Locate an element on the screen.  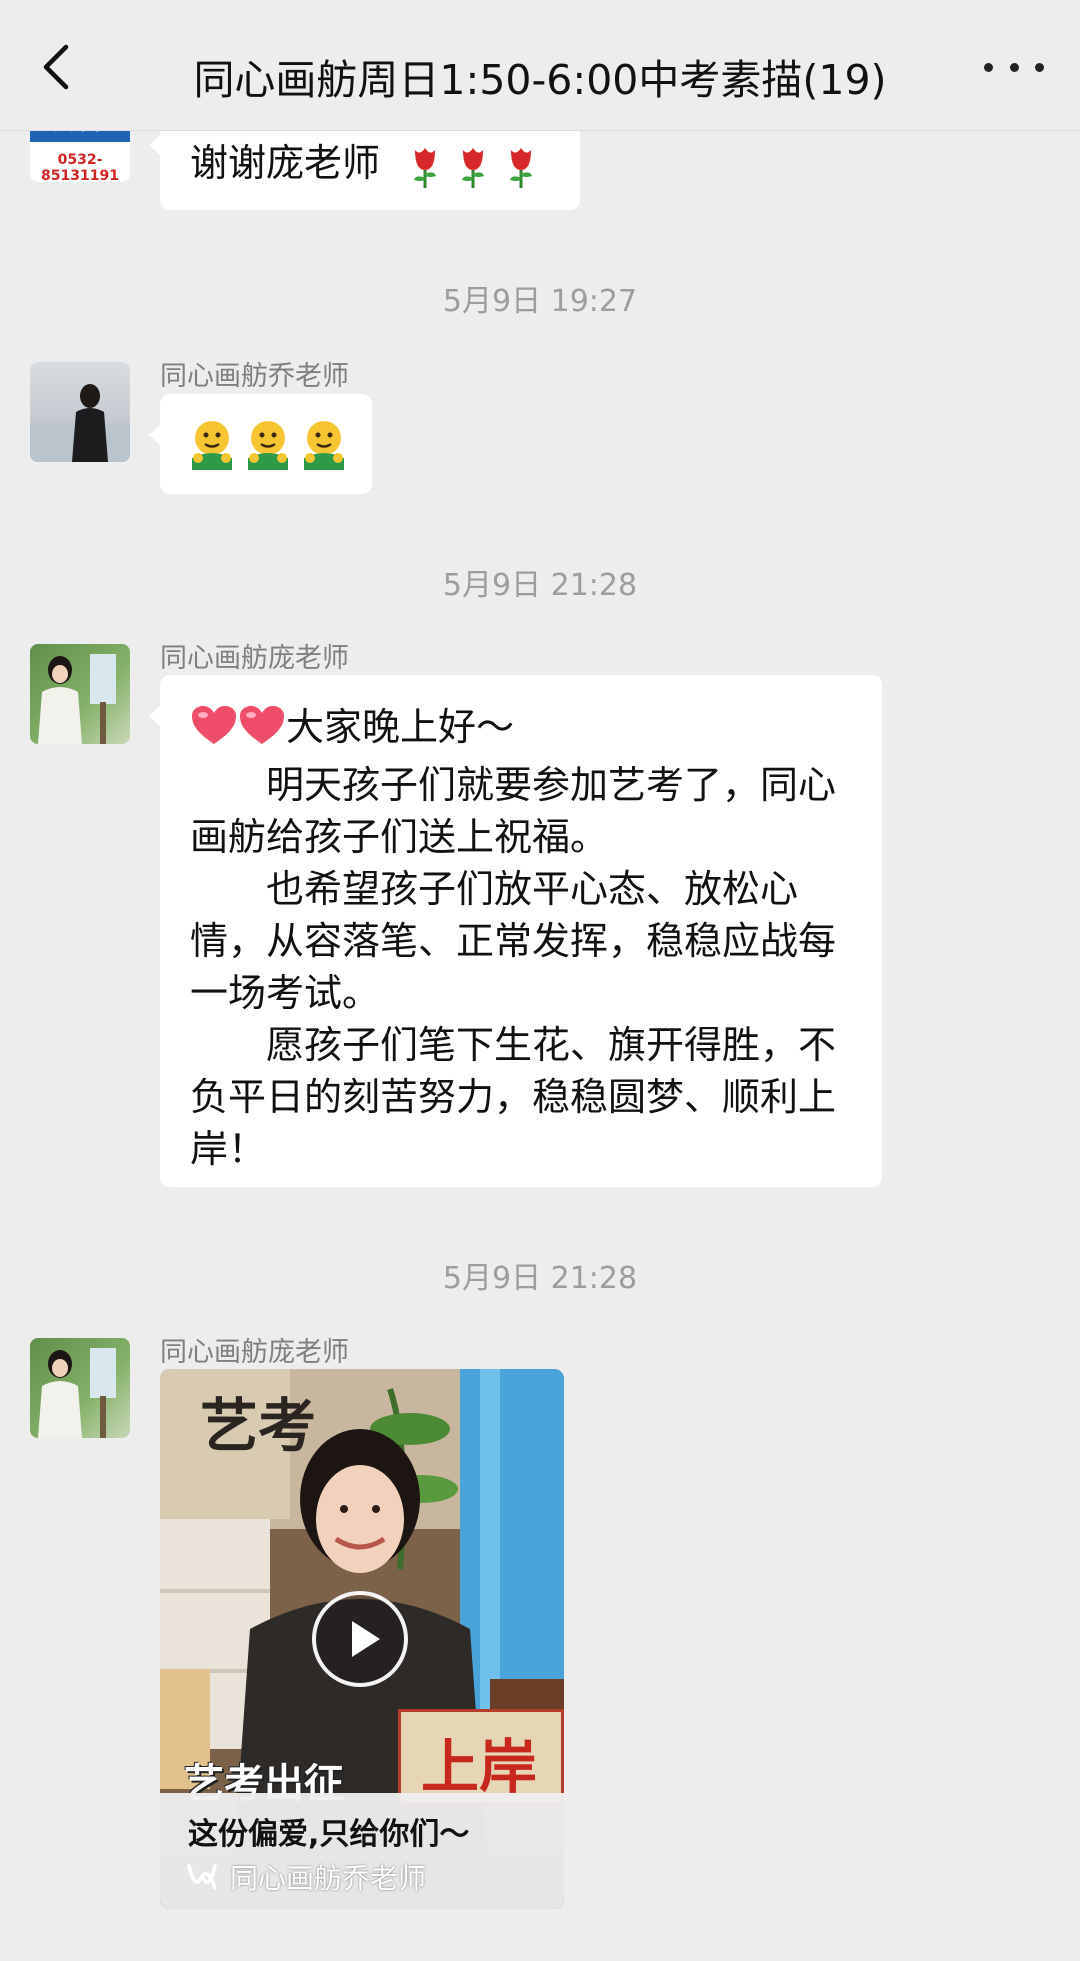
message-text-row: 谢谢庞老师 is located at coordinates (363, 160).